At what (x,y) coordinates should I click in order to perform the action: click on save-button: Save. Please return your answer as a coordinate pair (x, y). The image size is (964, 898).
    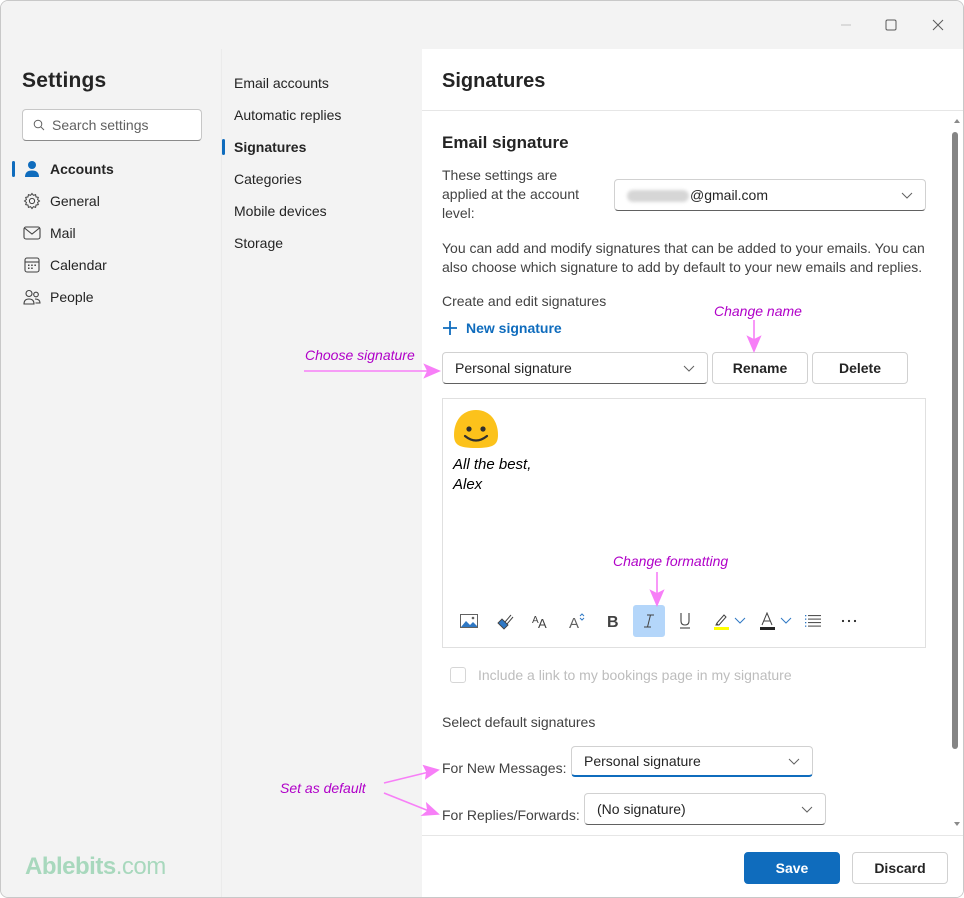
    Looking at the image, I should click on (792, 868).